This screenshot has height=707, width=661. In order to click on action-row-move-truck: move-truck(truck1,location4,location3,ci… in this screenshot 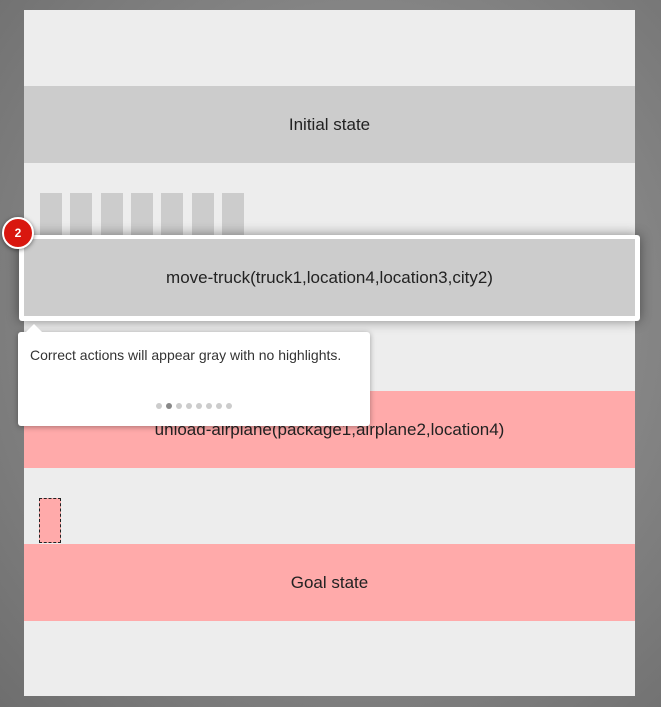, I will do `click(329, 277)`.